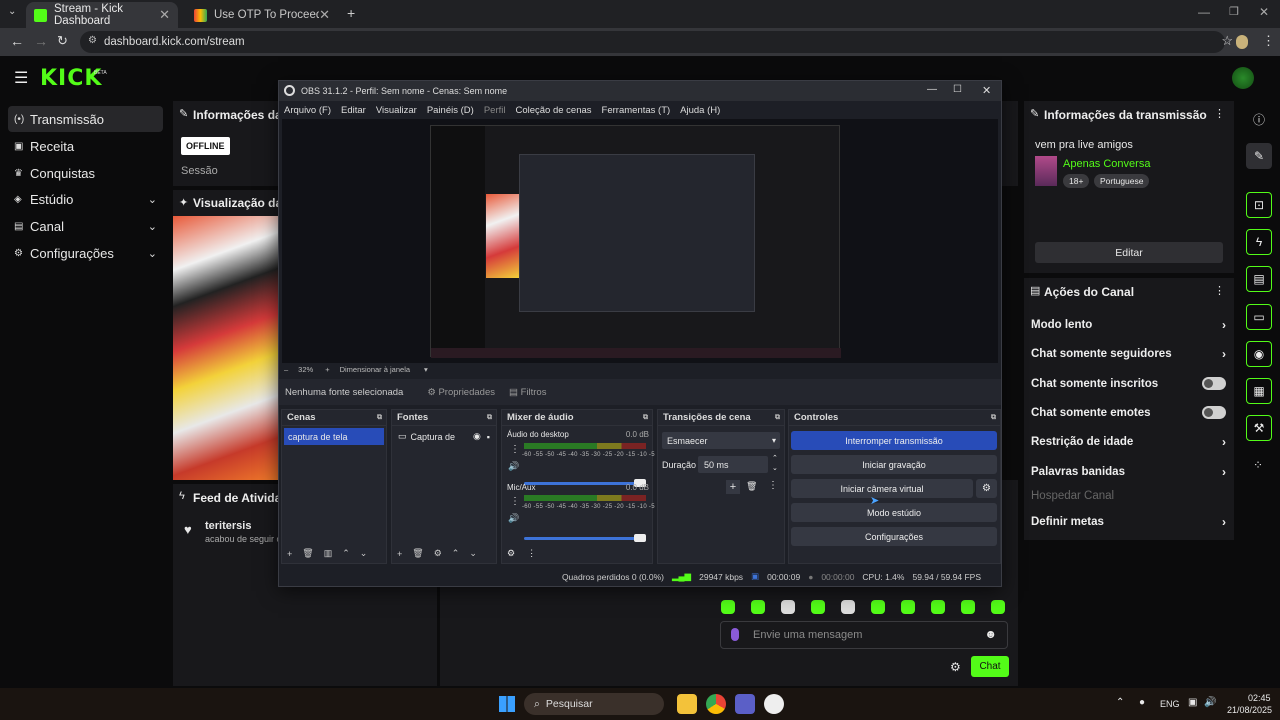 This screenshot has height=720, width=1280. What do you see at coordinates (1128, 354) in the screenshot?
I see `action-chat-seguidores: Chat somente seguidores ›` at bounding box center [1128, 354].